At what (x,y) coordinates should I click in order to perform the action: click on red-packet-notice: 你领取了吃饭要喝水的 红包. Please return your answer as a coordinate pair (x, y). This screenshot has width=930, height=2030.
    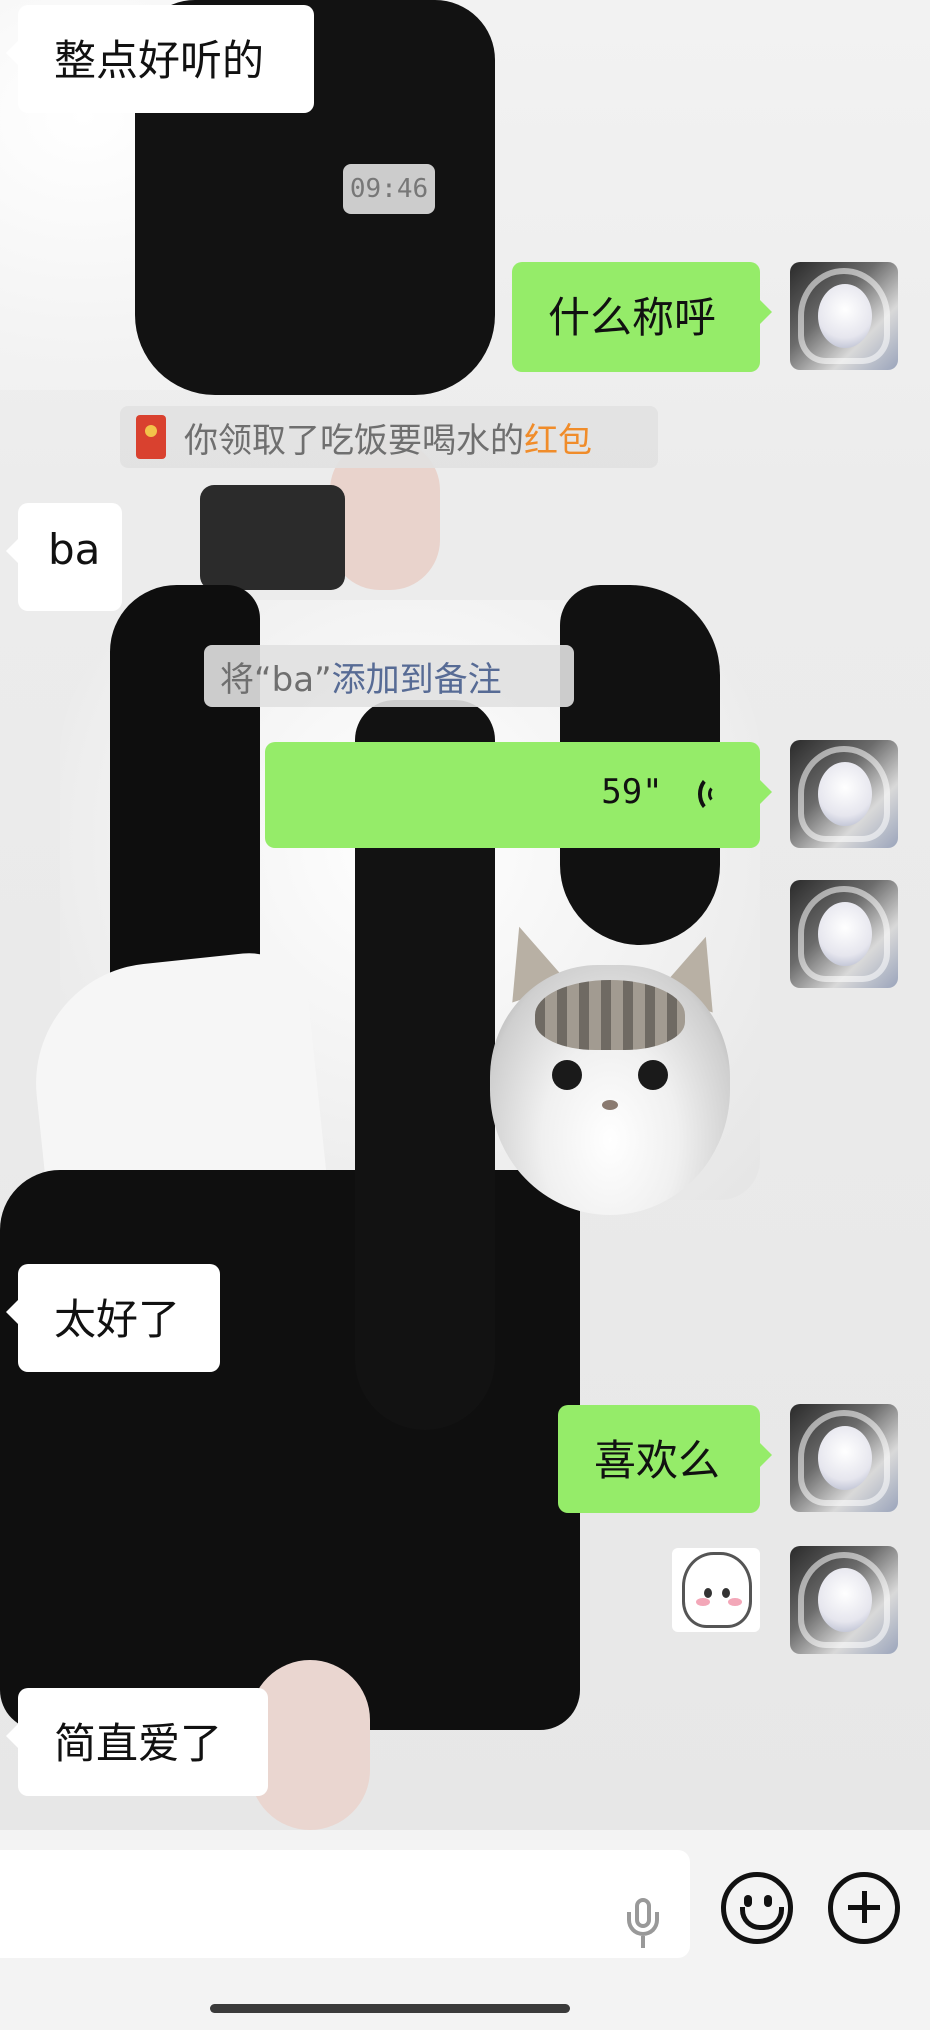
    Looking at the image, I should click on (389, 437).